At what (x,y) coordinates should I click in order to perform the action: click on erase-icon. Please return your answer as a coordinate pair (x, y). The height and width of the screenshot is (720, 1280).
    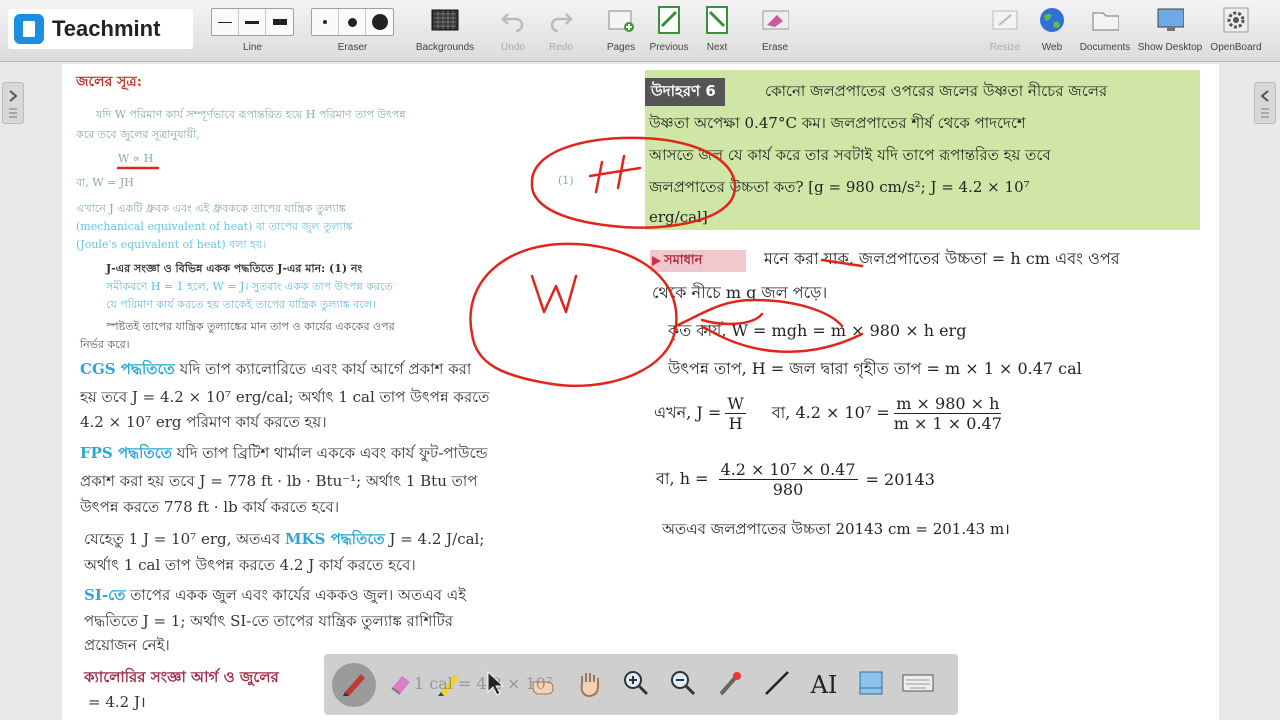
    Looking at the image, I should click on (775, 20).